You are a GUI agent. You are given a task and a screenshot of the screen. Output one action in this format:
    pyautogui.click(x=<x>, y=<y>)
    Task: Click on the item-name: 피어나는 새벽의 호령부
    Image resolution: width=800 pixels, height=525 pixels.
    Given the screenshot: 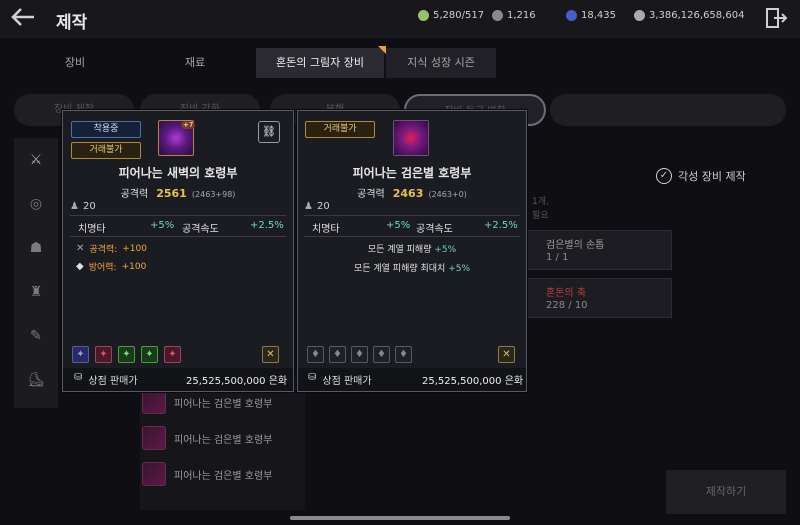 What is the action you would take?
    pyautogui.click(x=178, y=173)
    